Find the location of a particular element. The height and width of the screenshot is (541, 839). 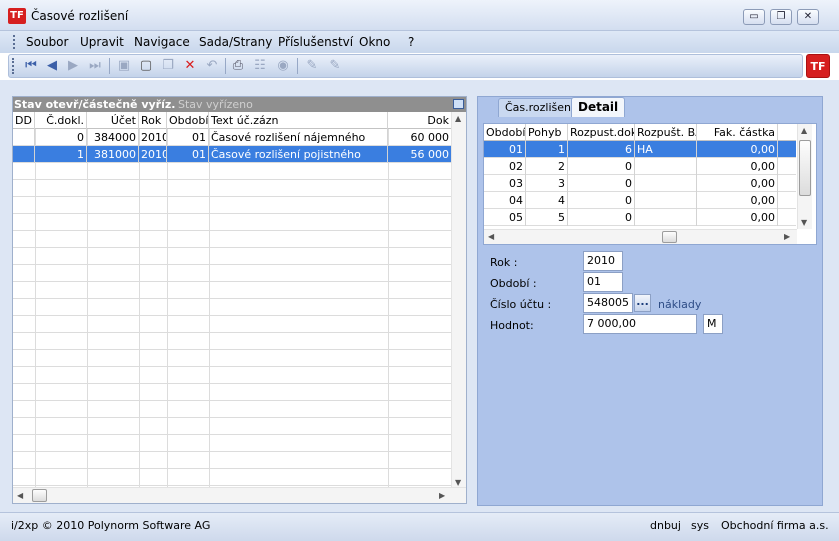

print-icon: ⎙ is located at coordinates (238, 66).